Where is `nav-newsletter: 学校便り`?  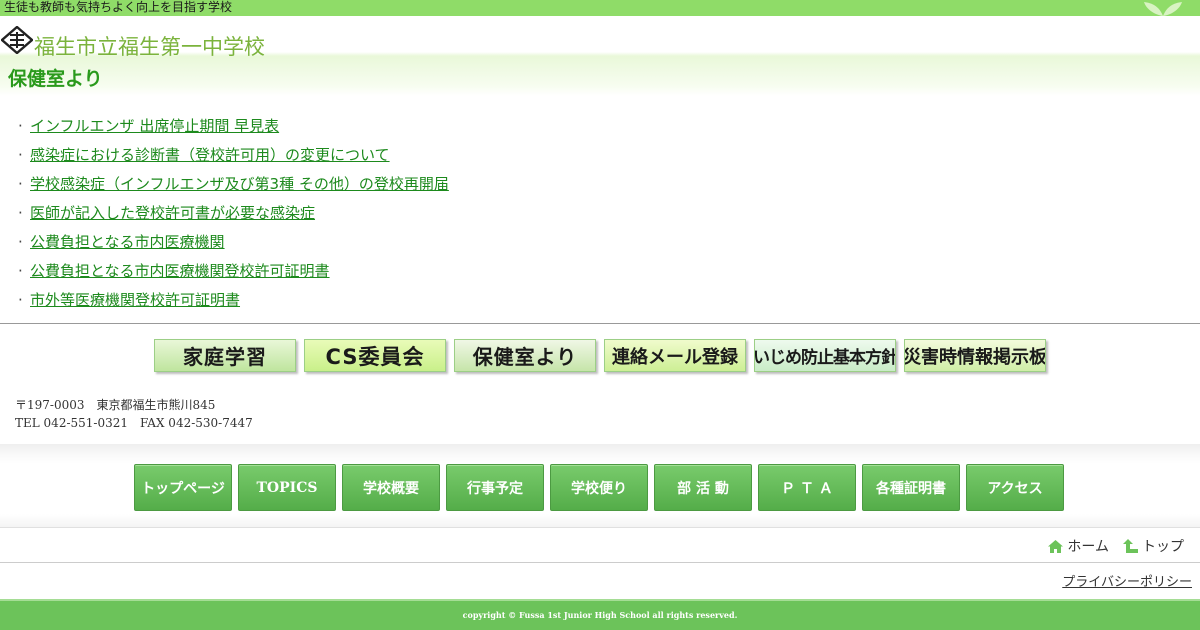 nav-newsletter: 学校便り is located at coordinates (599, 487).